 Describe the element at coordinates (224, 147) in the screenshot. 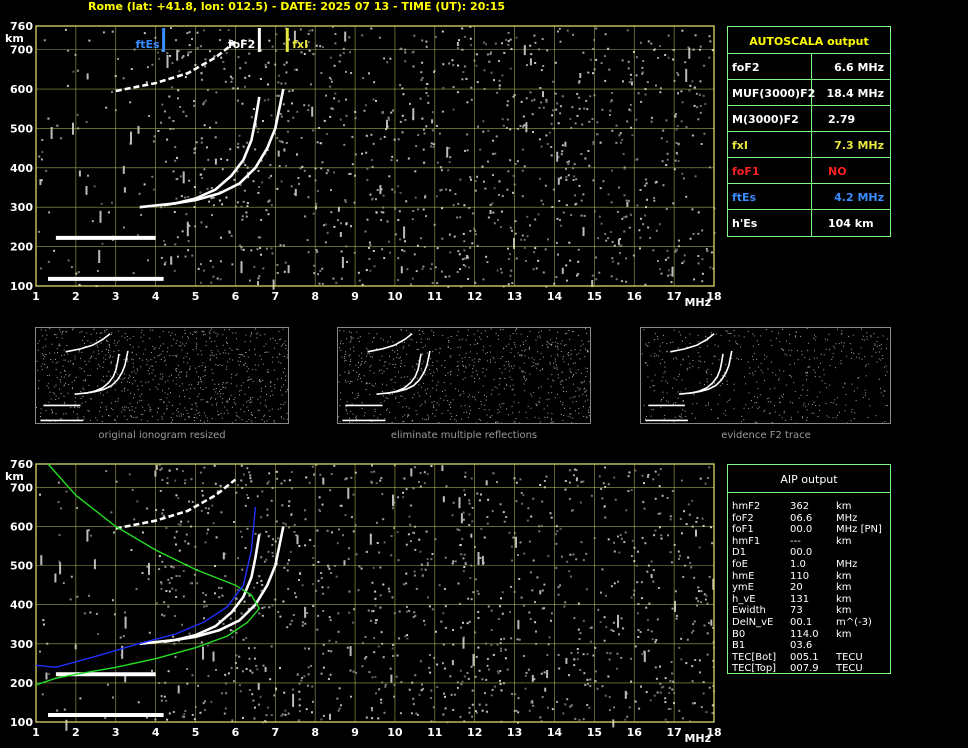

I see `echo-trace-f2-x` at that location.